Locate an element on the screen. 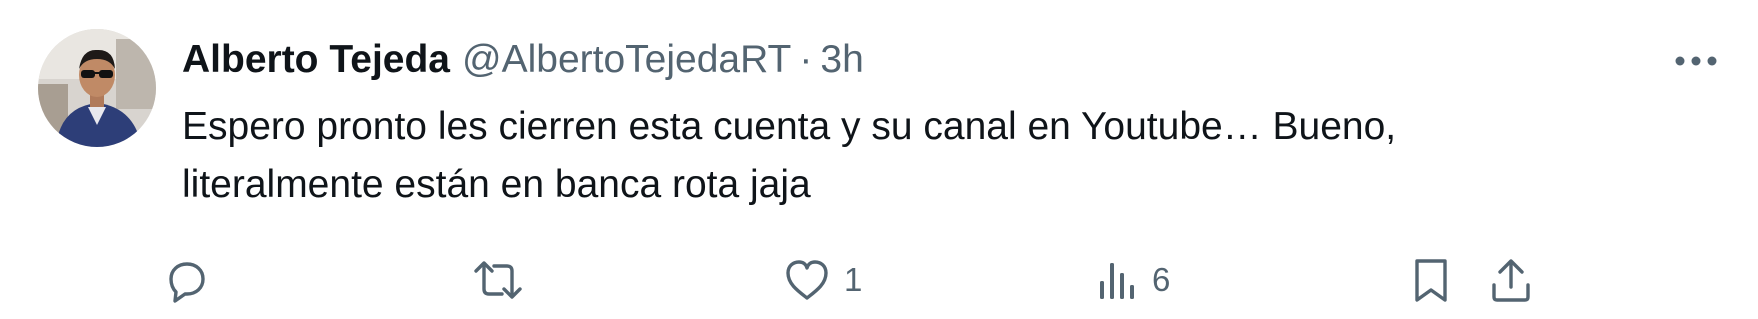 This screenshot has width=1758, height=319. like-button: 1 is located at coordinates (822, 280).